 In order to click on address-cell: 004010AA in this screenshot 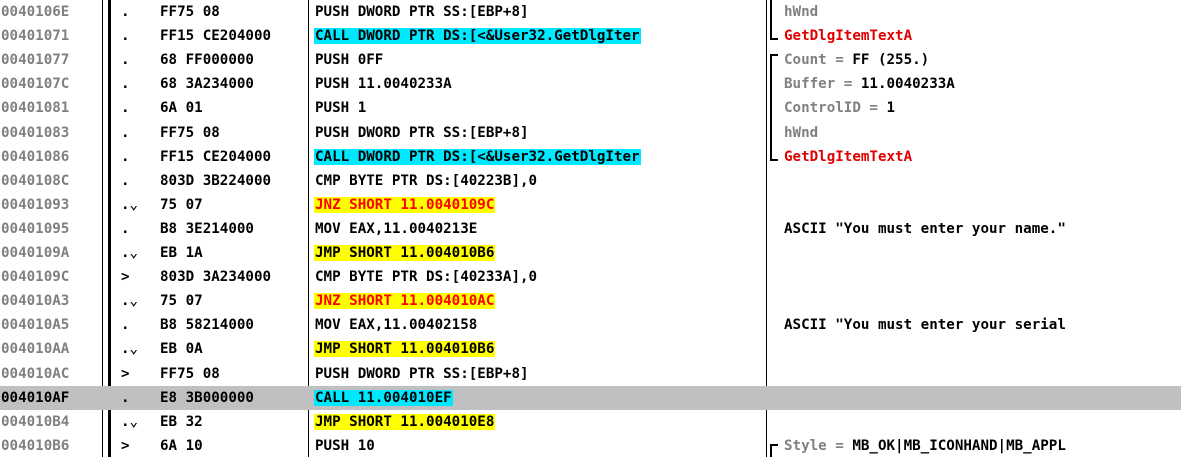, I will do `click(35, 349)`.